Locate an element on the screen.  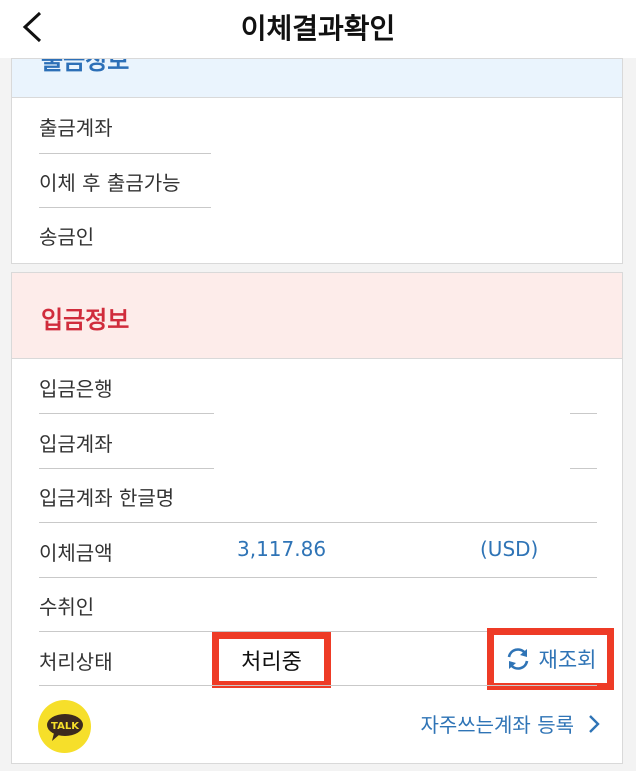
register-favorite-account-label: 자주쓰는계좌 등록 is located at coordinates (497, 725).